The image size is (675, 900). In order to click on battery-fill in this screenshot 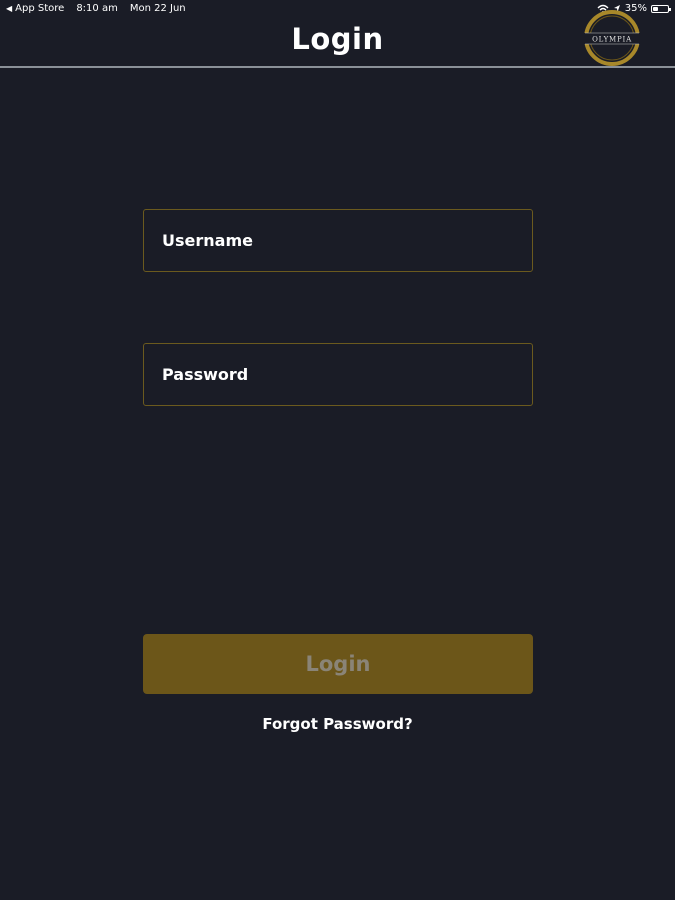, I will do `click(655, 8)`.